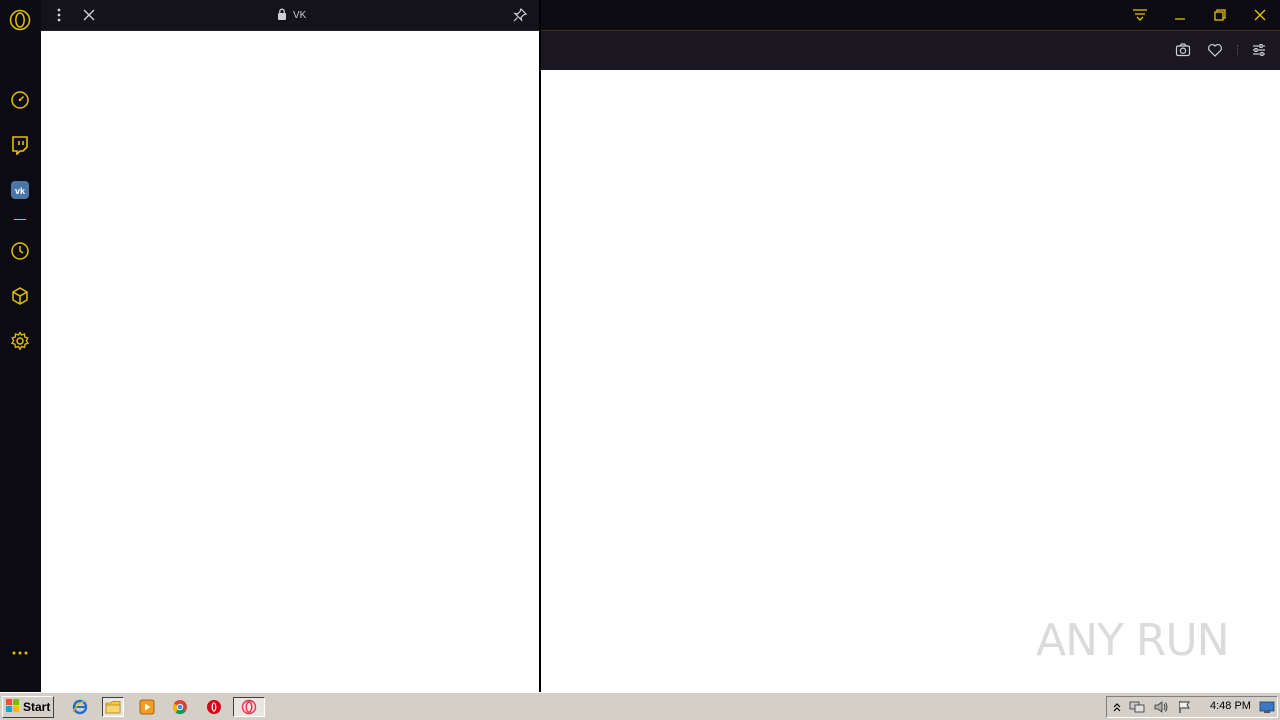 The width and height of the screenshot is (1280, 720). I want to click on action-center-flag-icon, so click(1185, 707).